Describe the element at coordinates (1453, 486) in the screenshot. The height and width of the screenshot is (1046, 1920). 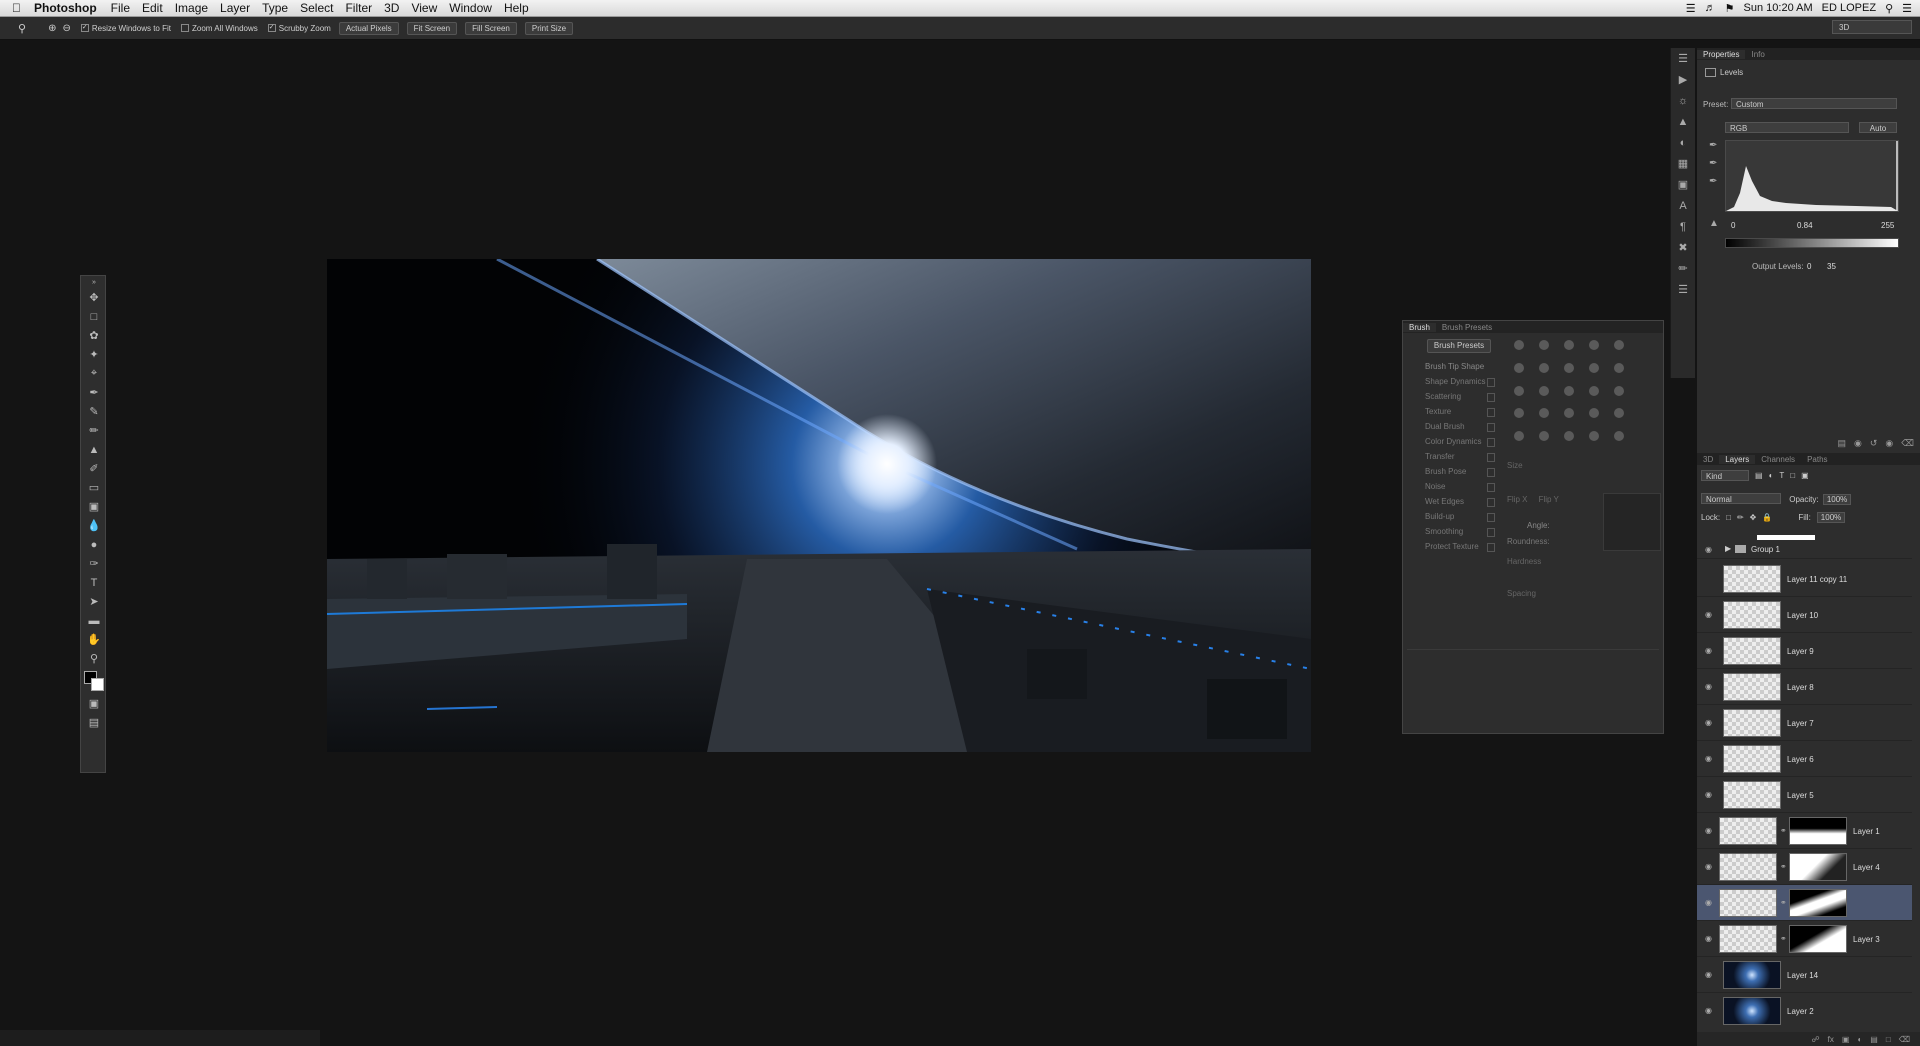
I see `brush-option: Noise` at that location.